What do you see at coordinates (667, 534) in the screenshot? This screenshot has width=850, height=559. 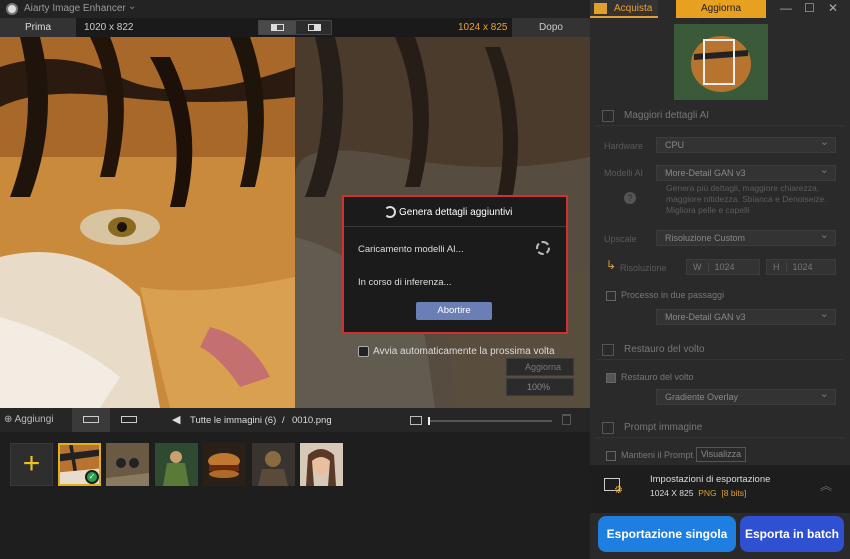 I see `export-single-button: Esportazione singola` at bounding box center [667, 534].